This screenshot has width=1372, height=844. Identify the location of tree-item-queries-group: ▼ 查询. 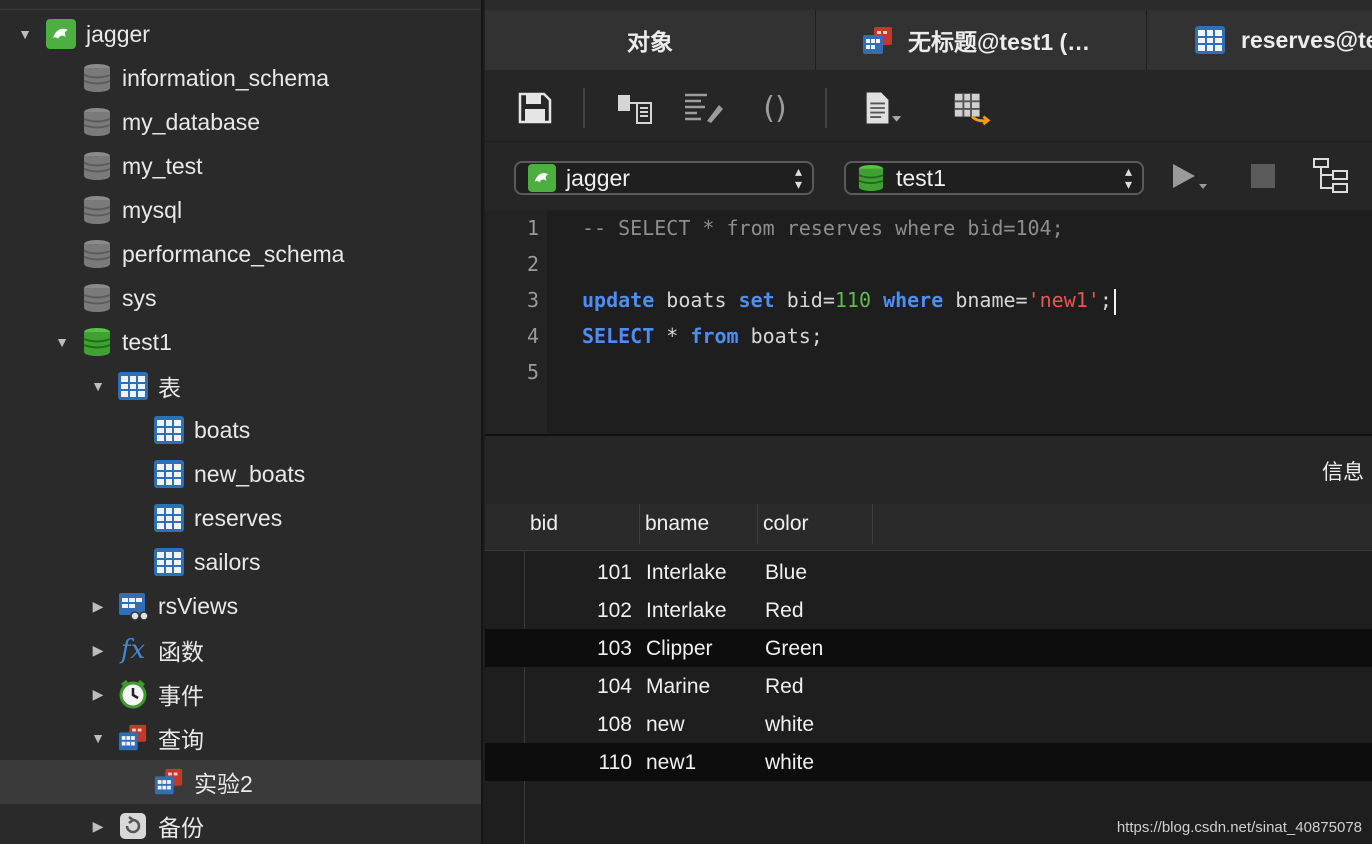
(240, 738).